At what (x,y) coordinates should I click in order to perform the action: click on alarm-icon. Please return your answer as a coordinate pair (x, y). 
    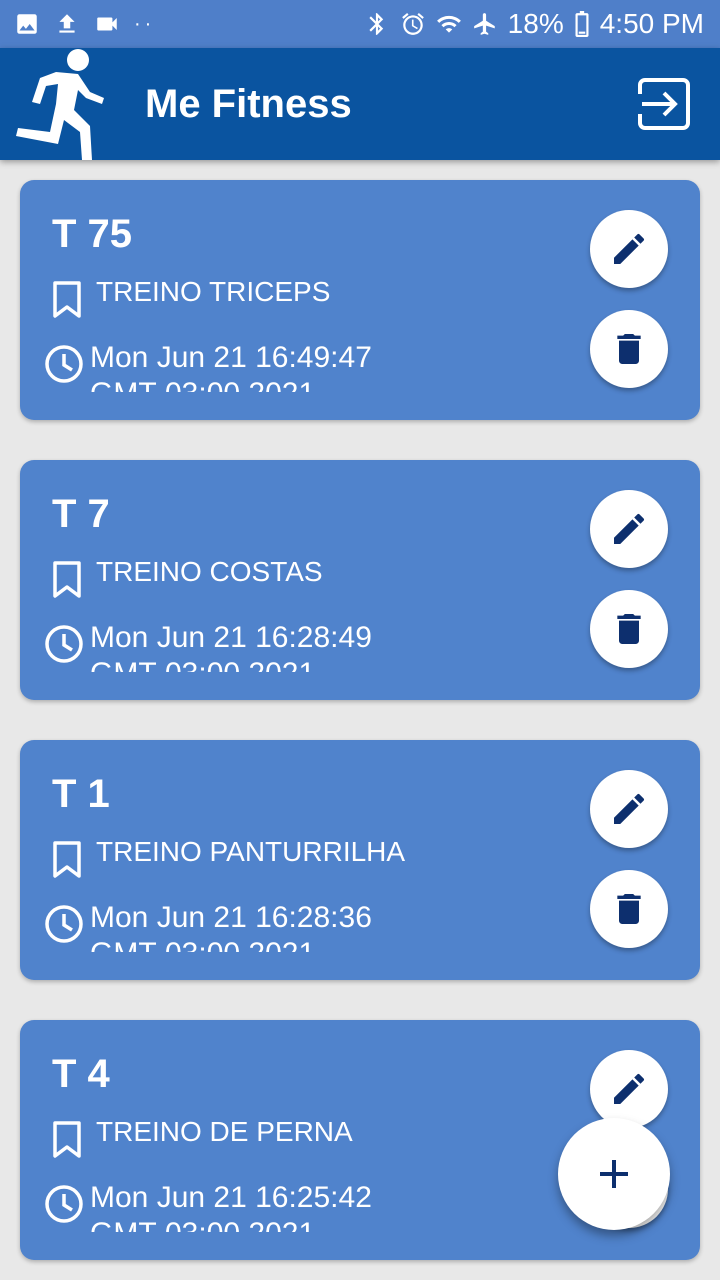
    Looking at the image, I should click on (413, 24).